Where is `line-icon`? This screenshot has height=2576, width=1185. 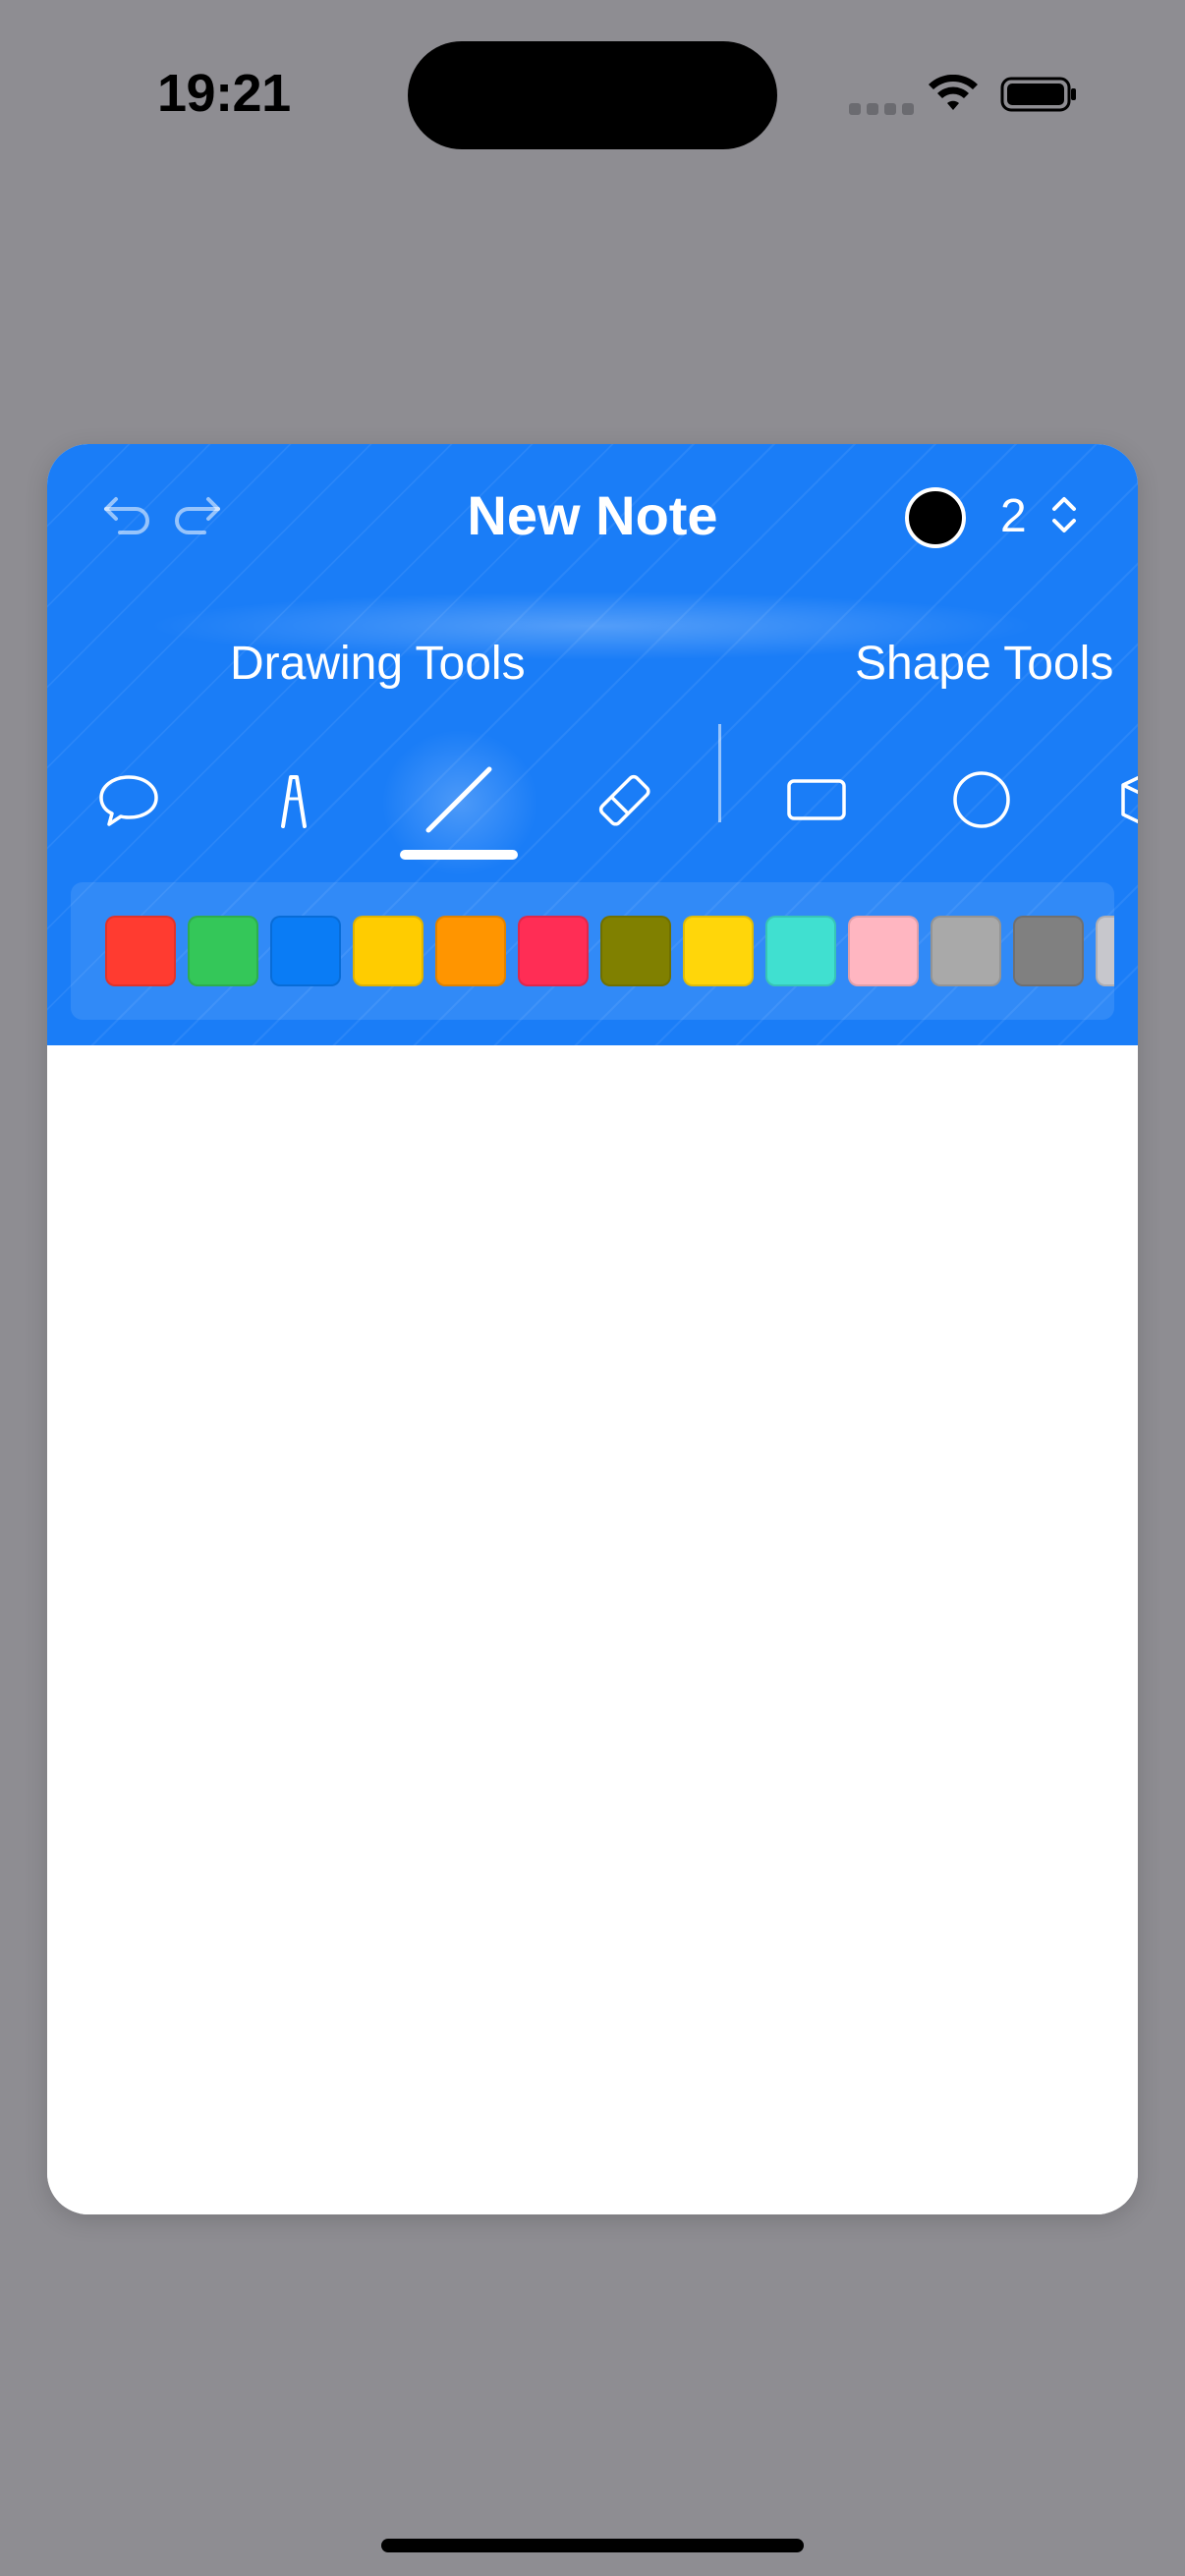 line-icon is located at coordinates (459, 799).